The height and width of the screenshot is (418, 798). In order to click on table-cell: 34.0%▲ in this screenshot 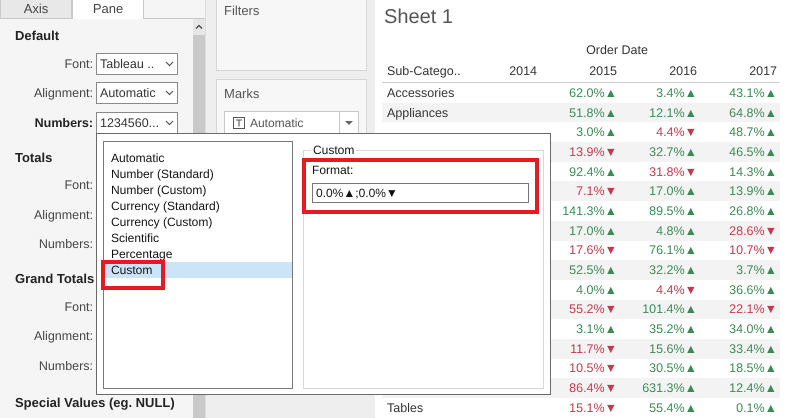, I will do `click(753, 329)`.